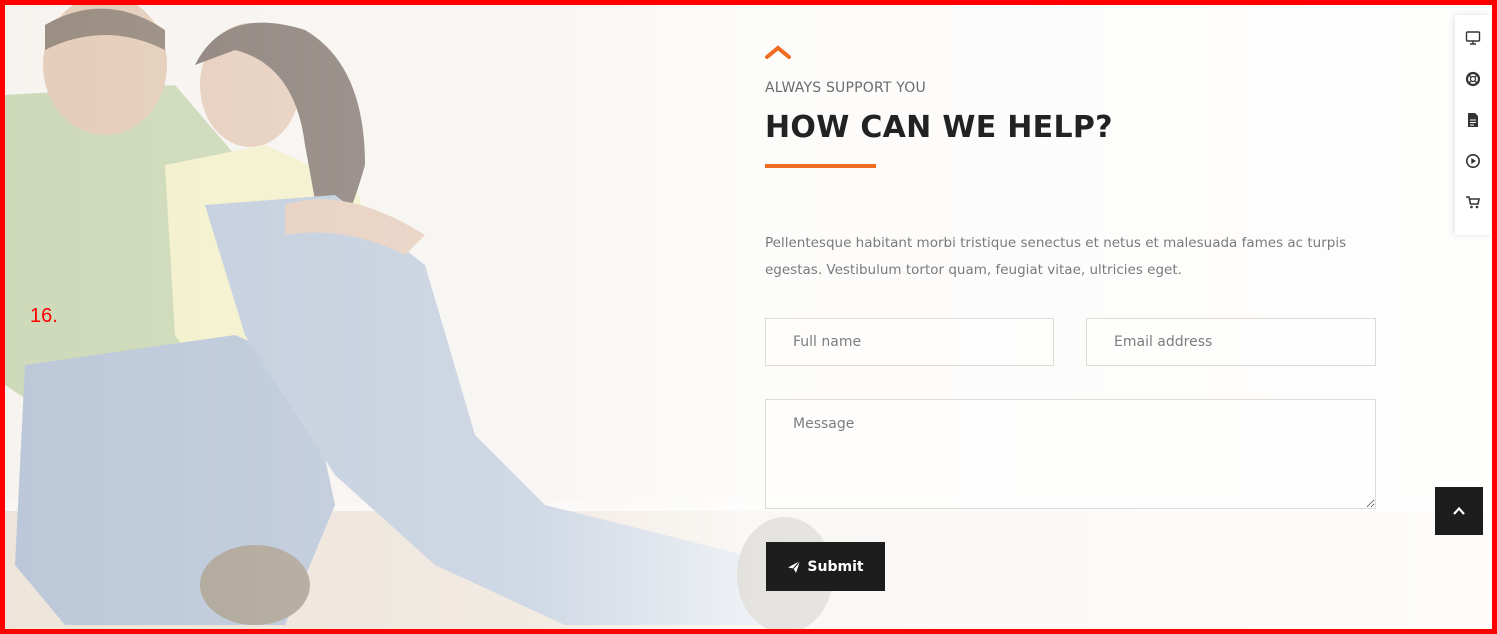 This screenshot has width=1497, height=634. What do you see at coordinates (1070, 454) in the screenshot?
I see `message-textarea` at bounding box center [1070, 454].